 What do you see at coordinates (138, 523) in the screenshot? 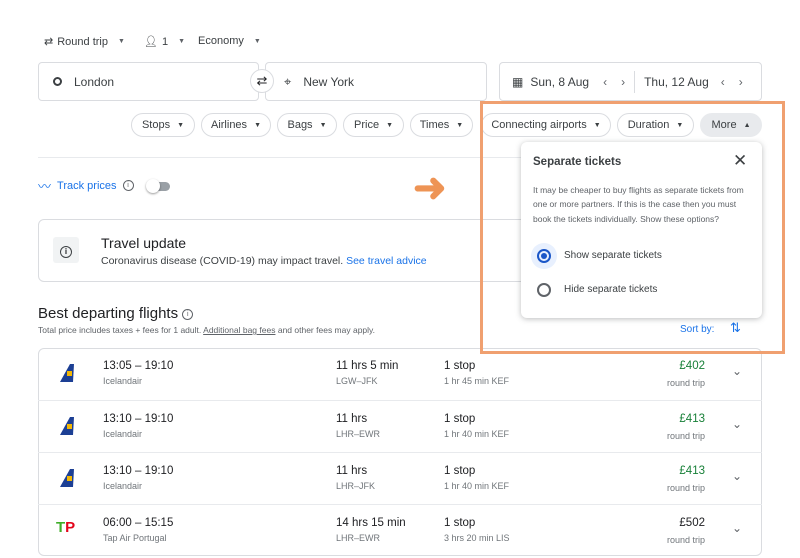
I see `flight-times: 06:00 – 15:15` at bounding box center [138, 523].